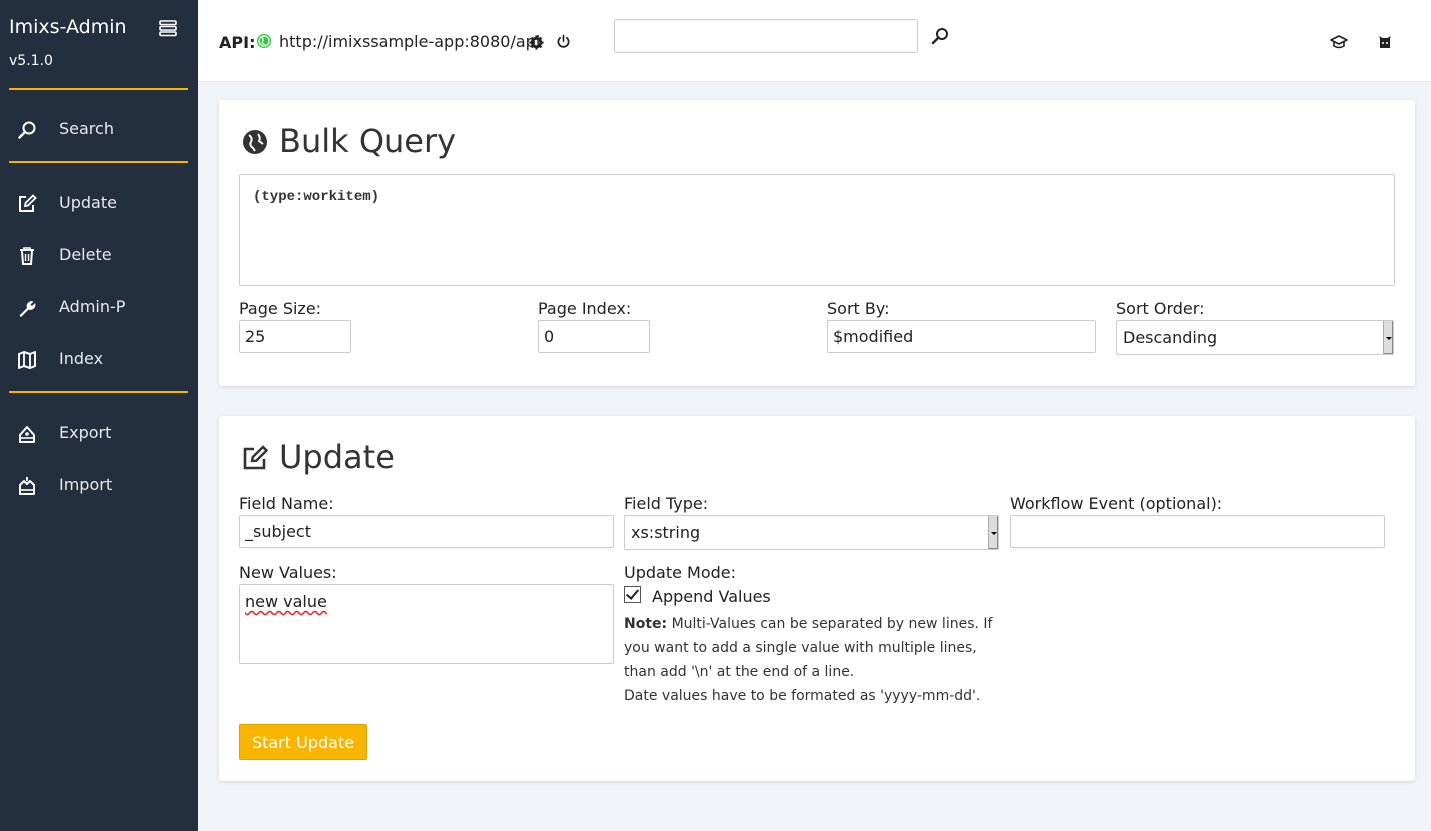  Describe the element at coordinates (961, 336) in the screenshot. I see `sort-by-input` at that location.